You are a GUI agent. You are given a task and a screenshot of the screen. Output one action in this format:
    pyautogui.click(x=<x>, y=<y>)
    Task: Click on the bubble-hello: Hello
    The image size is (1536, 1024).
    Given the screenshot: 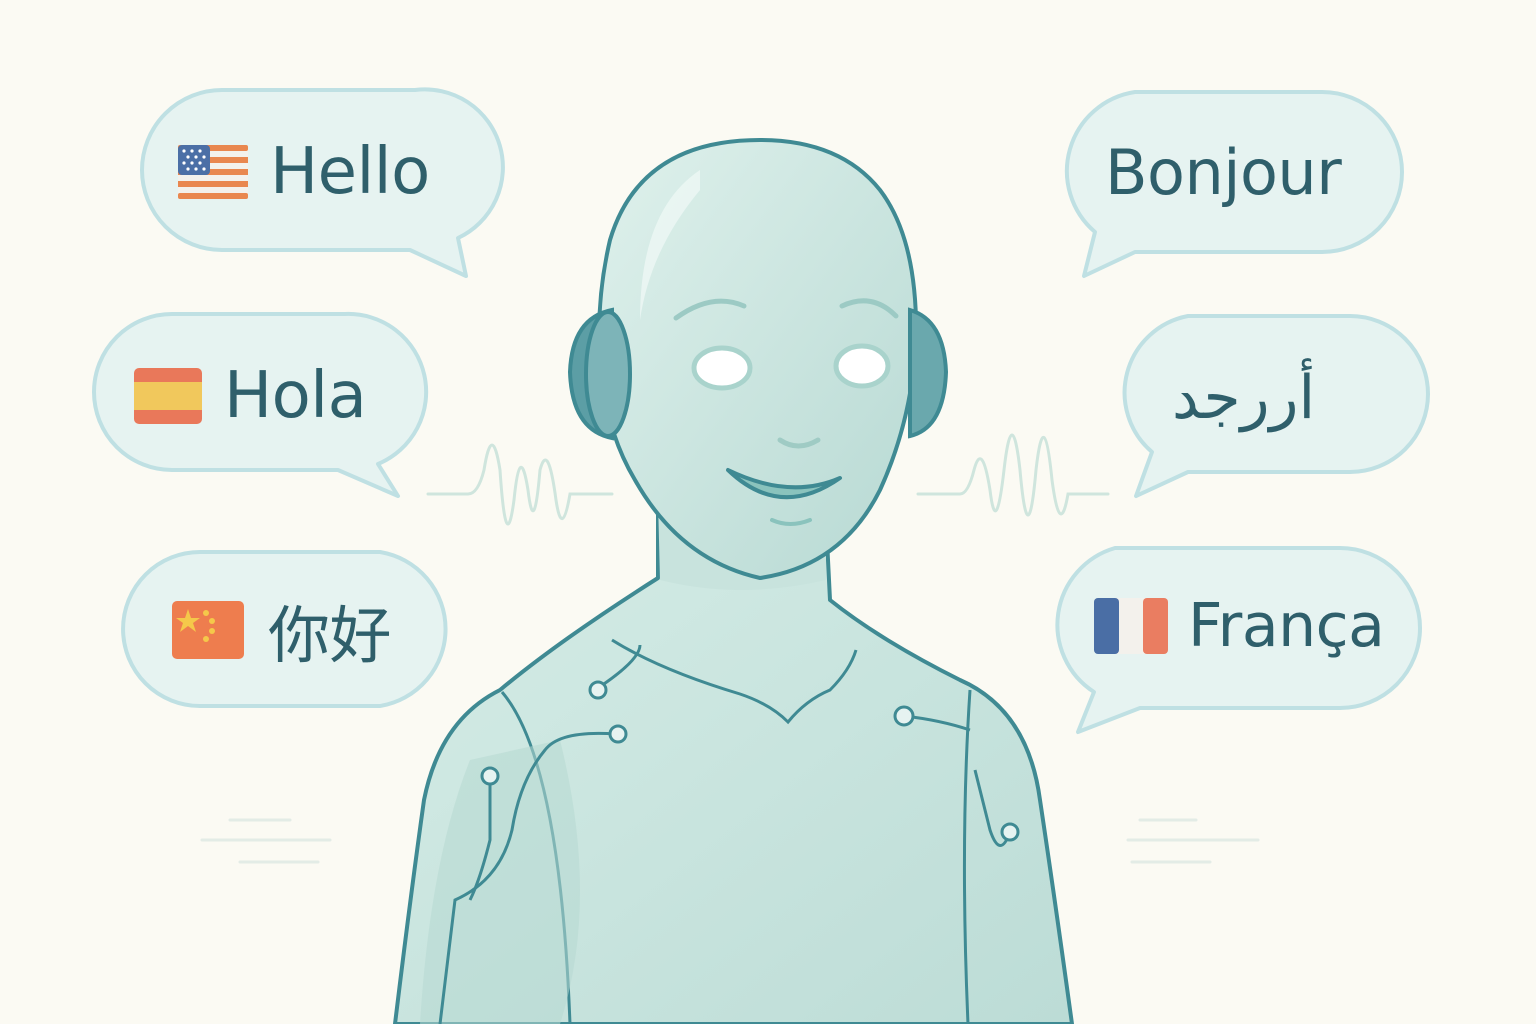 What is the action you would take?
    pyautogui.click(x=304, y=172)
    